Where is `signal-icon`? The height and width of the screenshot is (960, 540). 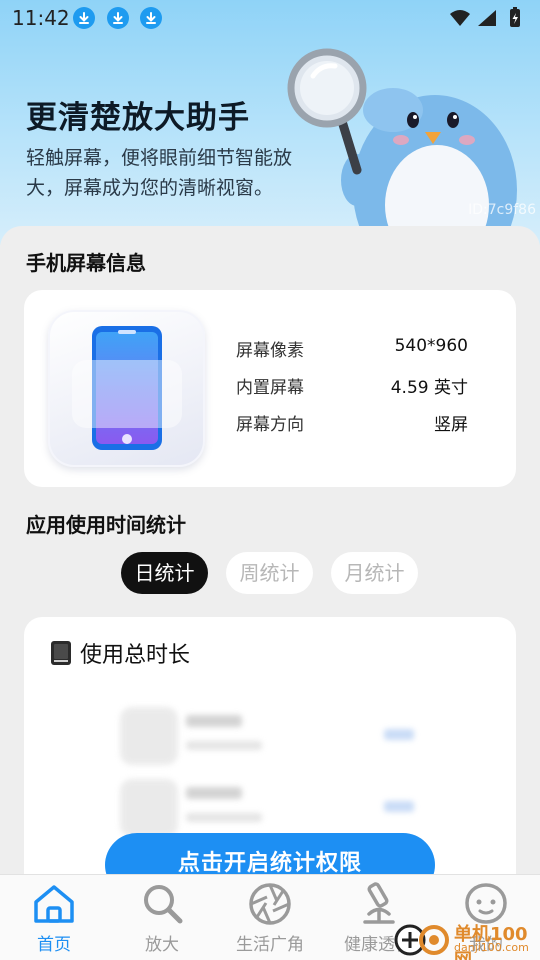
signal-icon is located at coordinates (487, 18).